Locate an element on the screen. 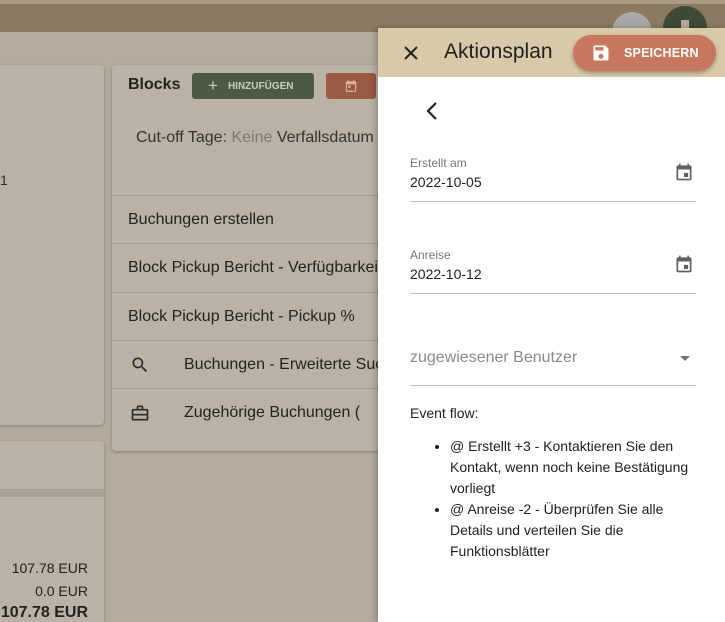  menu-item-pickup-availability: Block Pickup Bericht - Verfügbarkeit is located at coordinates (257, 267).